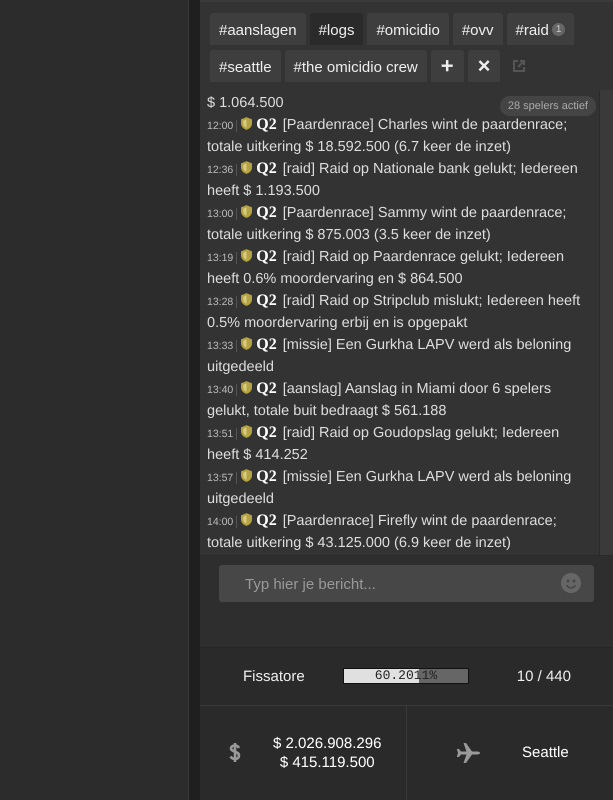 This screenshot has height=800, width=613. I want to click on chat-message: 13:51 Q2 [raid] Raid op Goudopslag gelukt; Iedereen heeft $ 414.252, so click(383, 443).